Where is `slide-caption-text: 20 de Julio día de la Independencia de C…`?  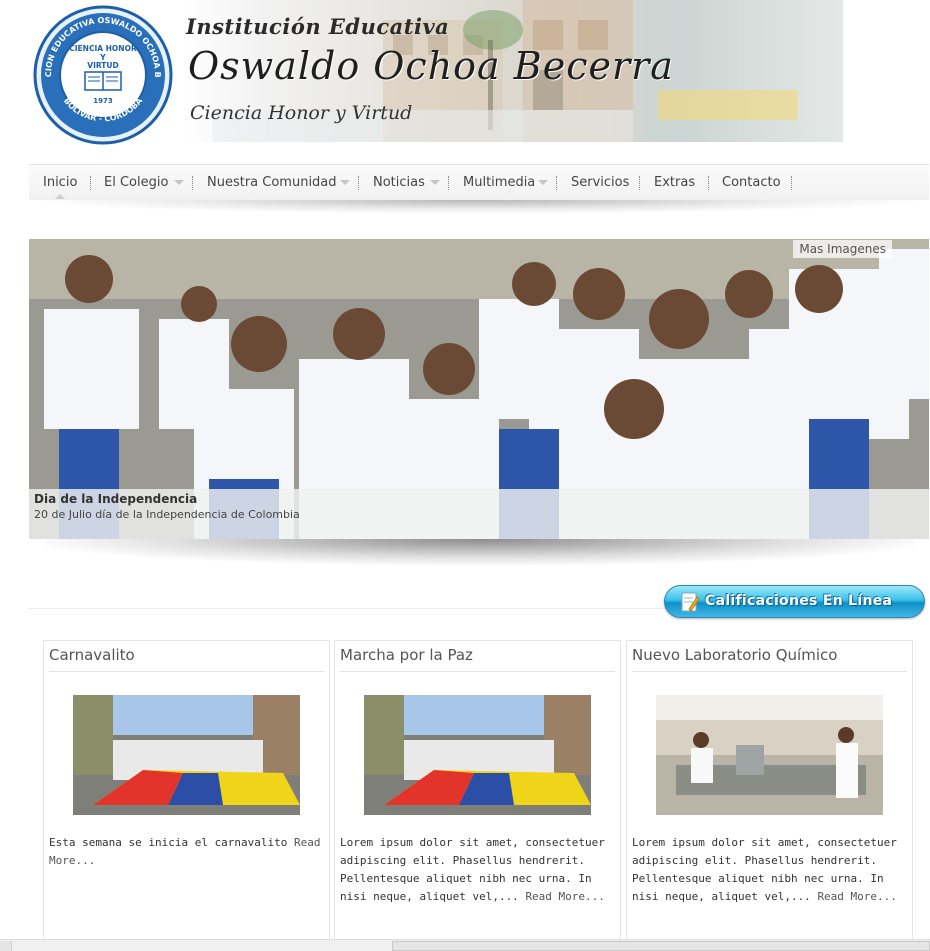 slide-caption-text: 20 de Julio día de la Independencia de C… is located at coordinates (167, 514).